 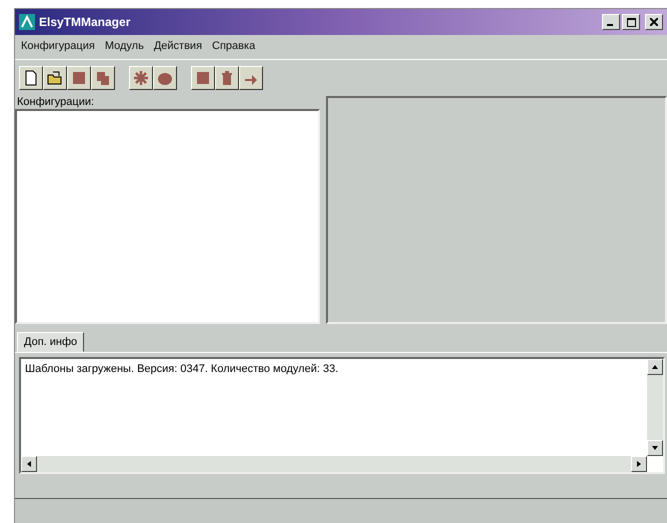 I want to click on trash-icon, so click(x=227, y=78).